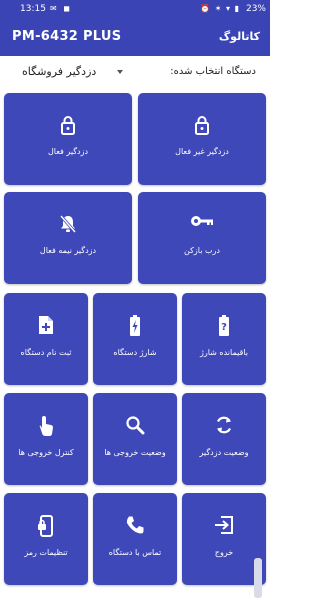 Image resolution: width=320 pixels, height=600 pixels. I want to click on notification-icons: ✉ ◼, so click(61, 8).